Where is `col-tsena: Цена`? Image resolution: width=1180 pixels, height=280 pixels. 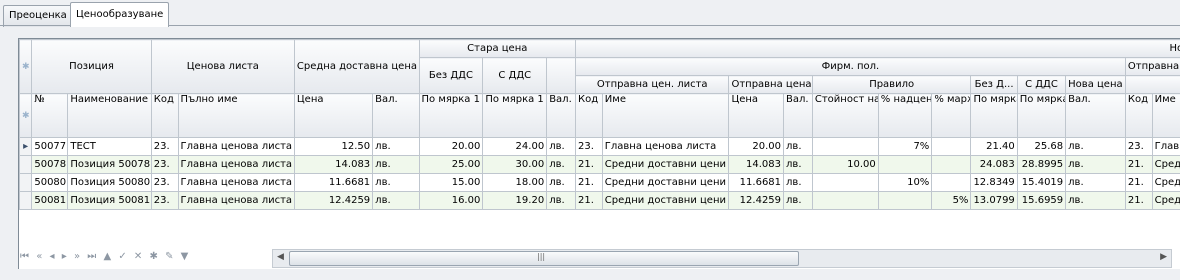
col-tsena: Цена is located at coordinates (333, 115).